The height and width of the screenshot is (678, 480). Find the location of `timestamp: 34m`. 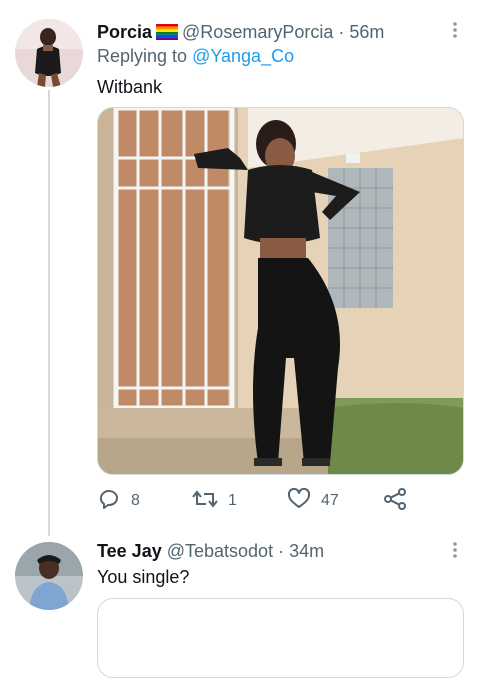

timestamp: 34m is located at coordinates (306, 551).